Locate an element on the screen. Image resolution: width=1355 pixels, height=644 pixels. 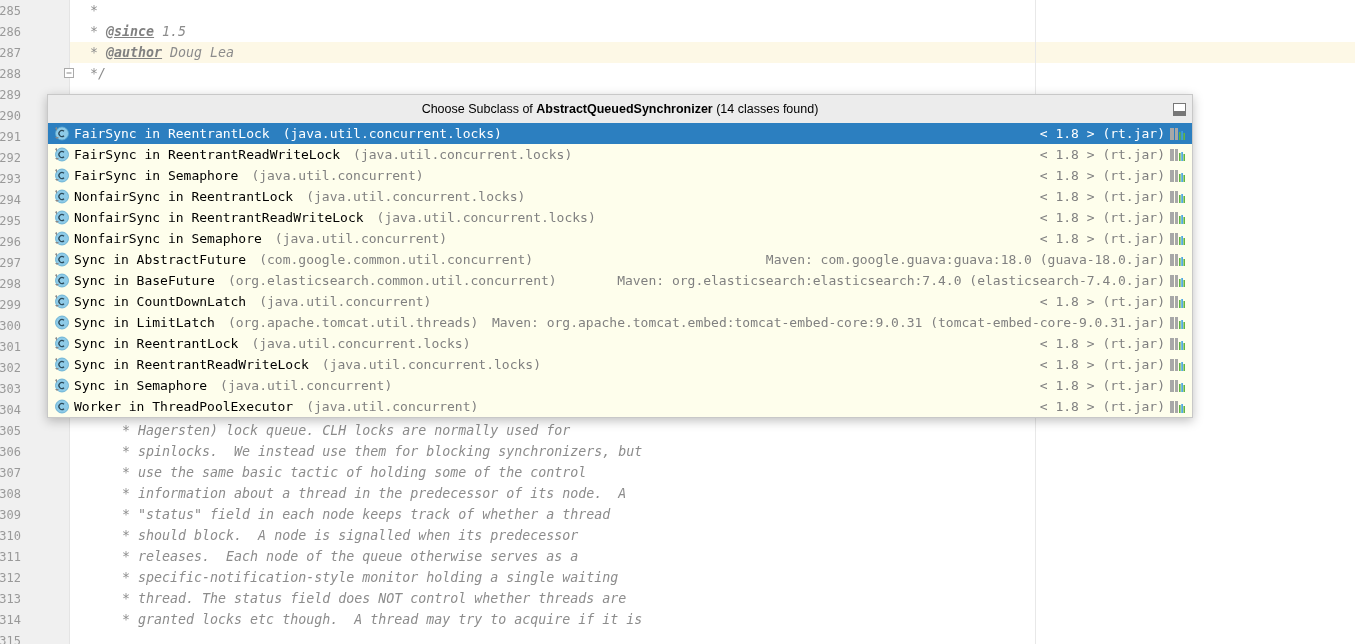
line-number: 289 is located at coordinates (10, 94).